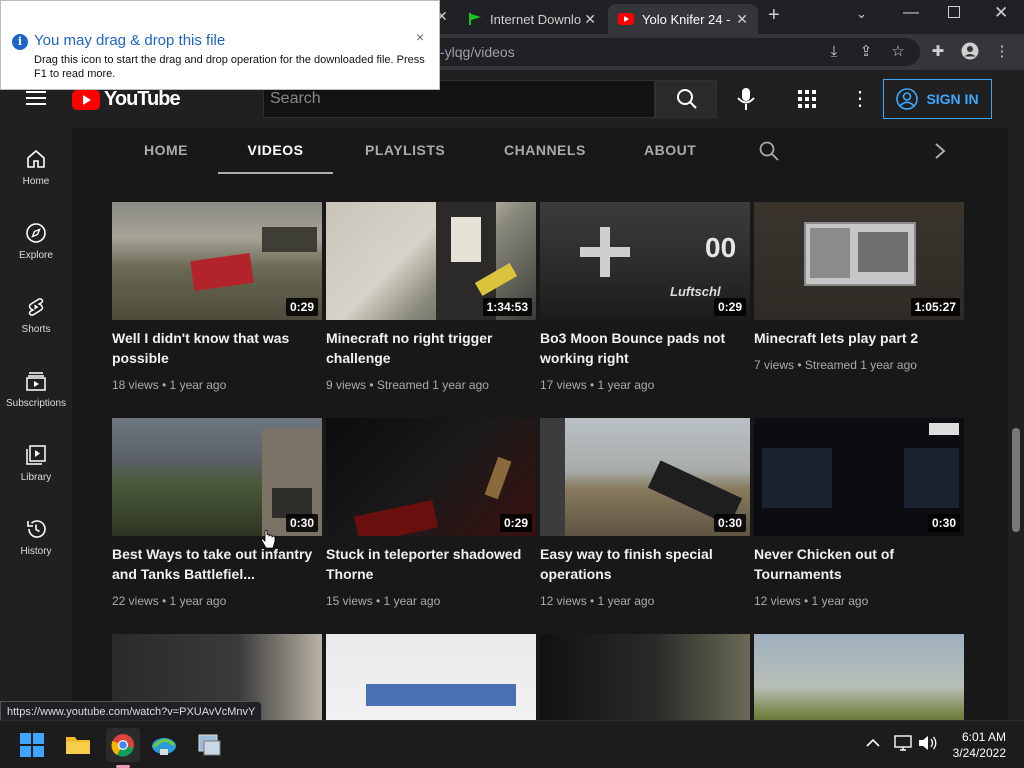 The width and height of the screenshot is (1024, 768). Describe the element at coordinates (477, 52) in the screenshot. I see `address-text: -ylqg/videos` at that location.